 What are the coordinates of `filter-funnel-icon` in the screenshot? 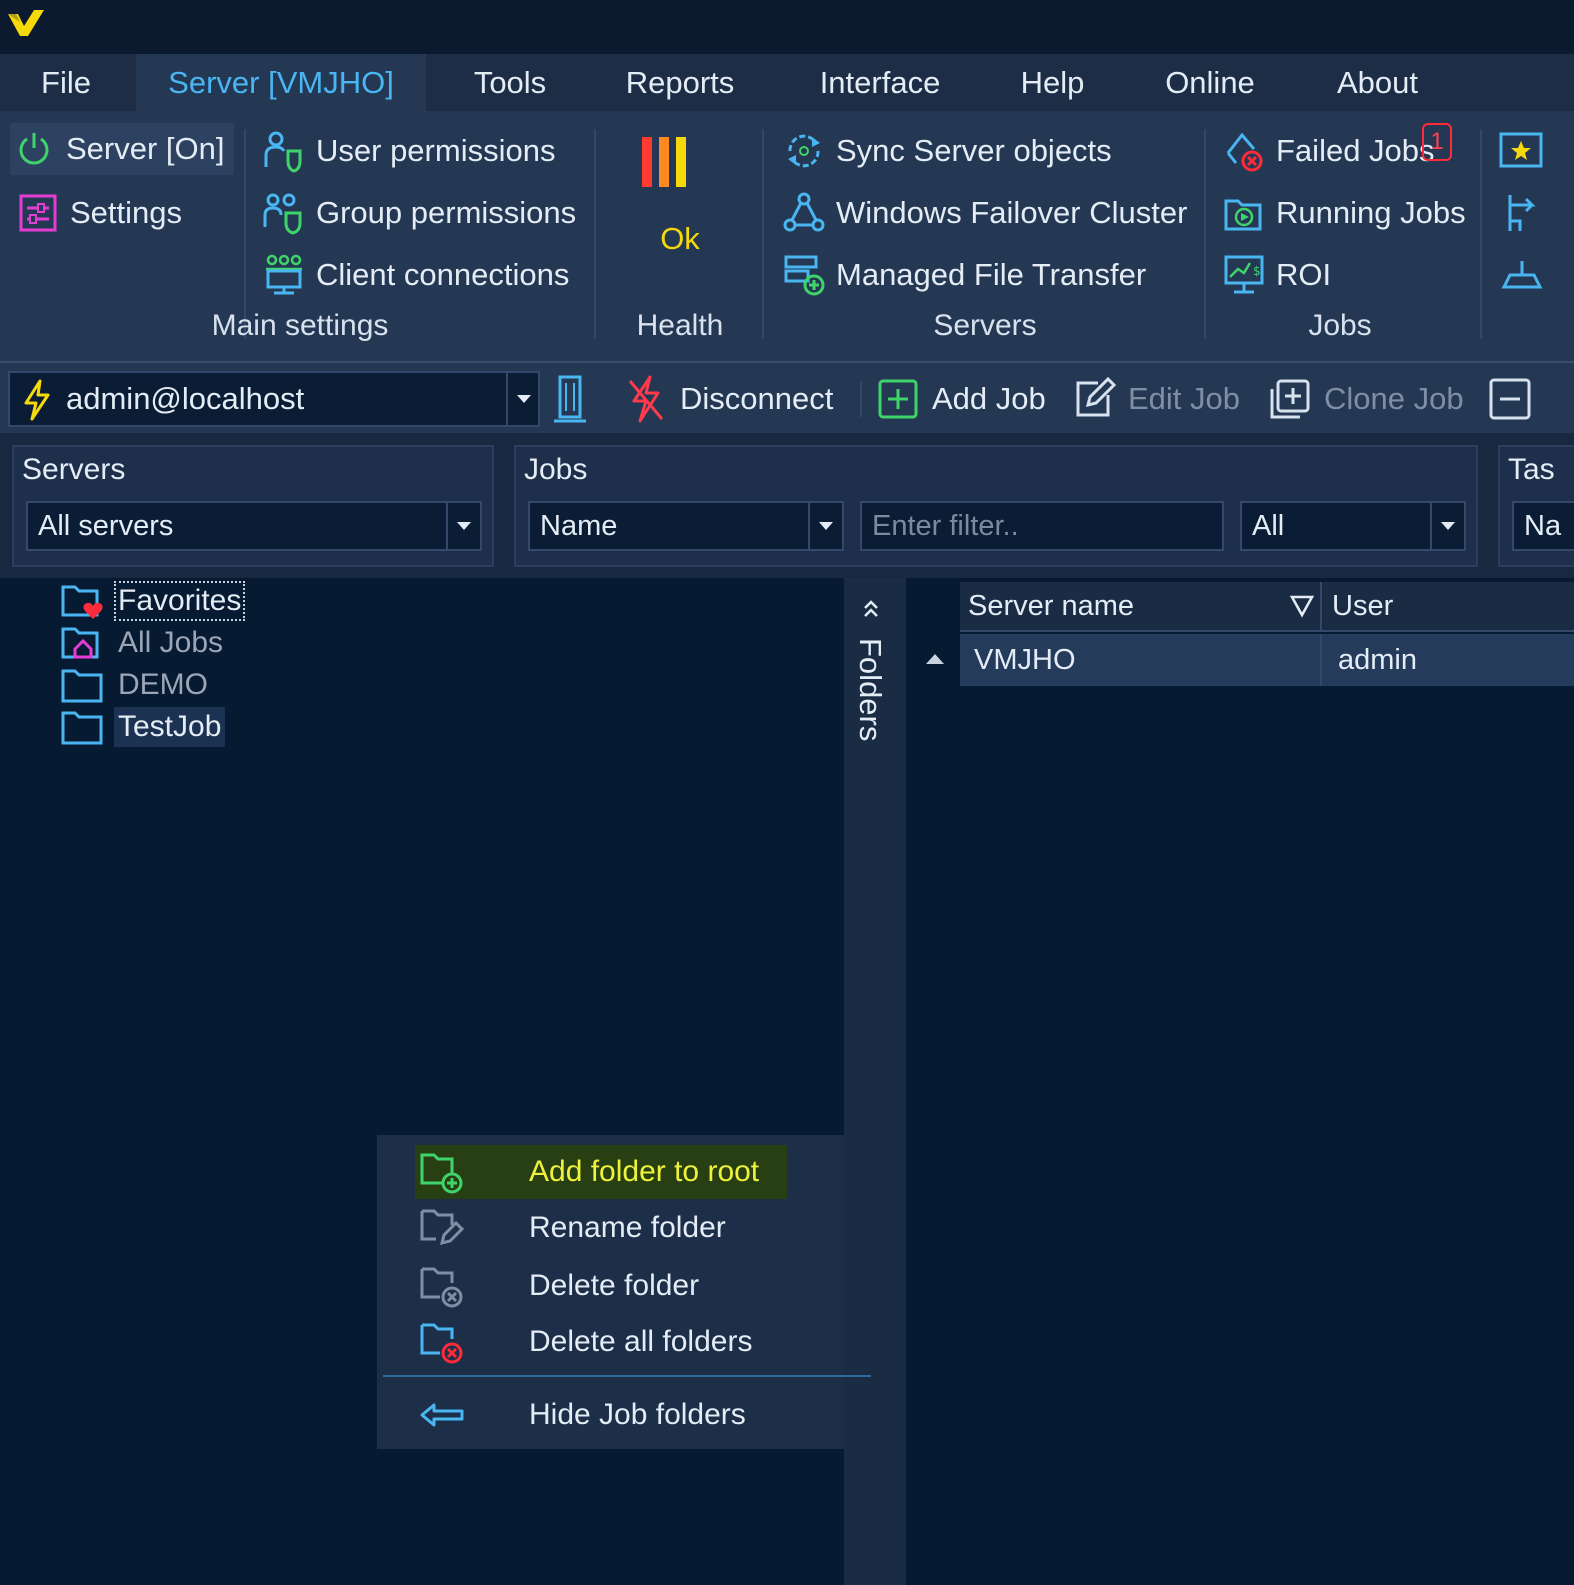 It's located at (1302, 606).